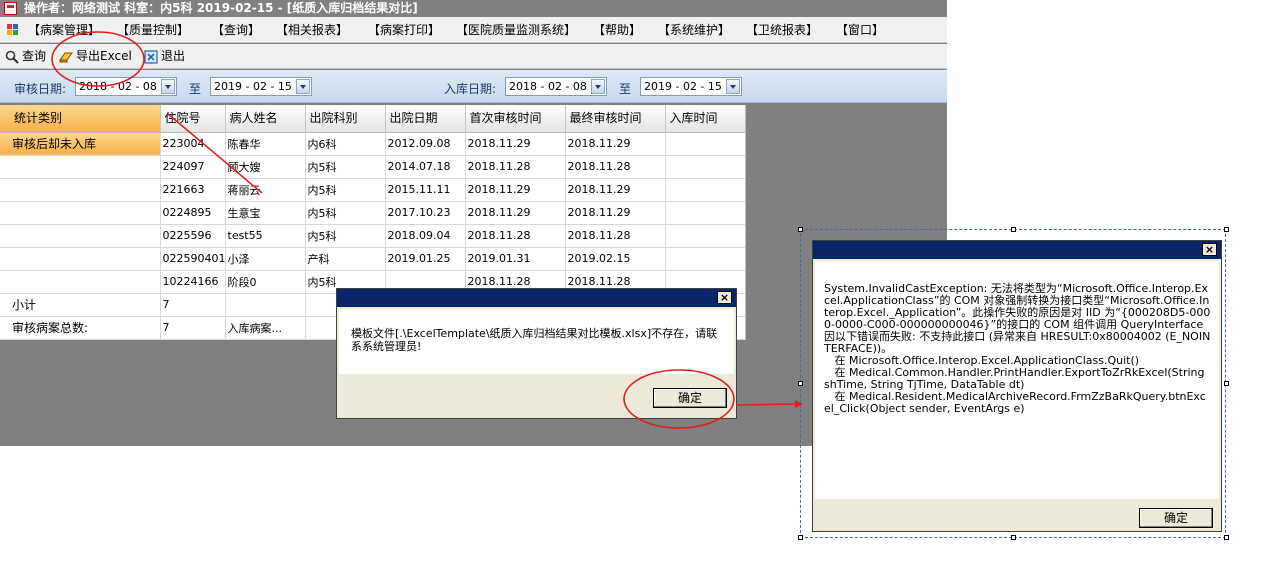  Describe the element at coordinates (193, 213) in the screenshot. I see `cell-inpatient-no: 0224895` at that location.